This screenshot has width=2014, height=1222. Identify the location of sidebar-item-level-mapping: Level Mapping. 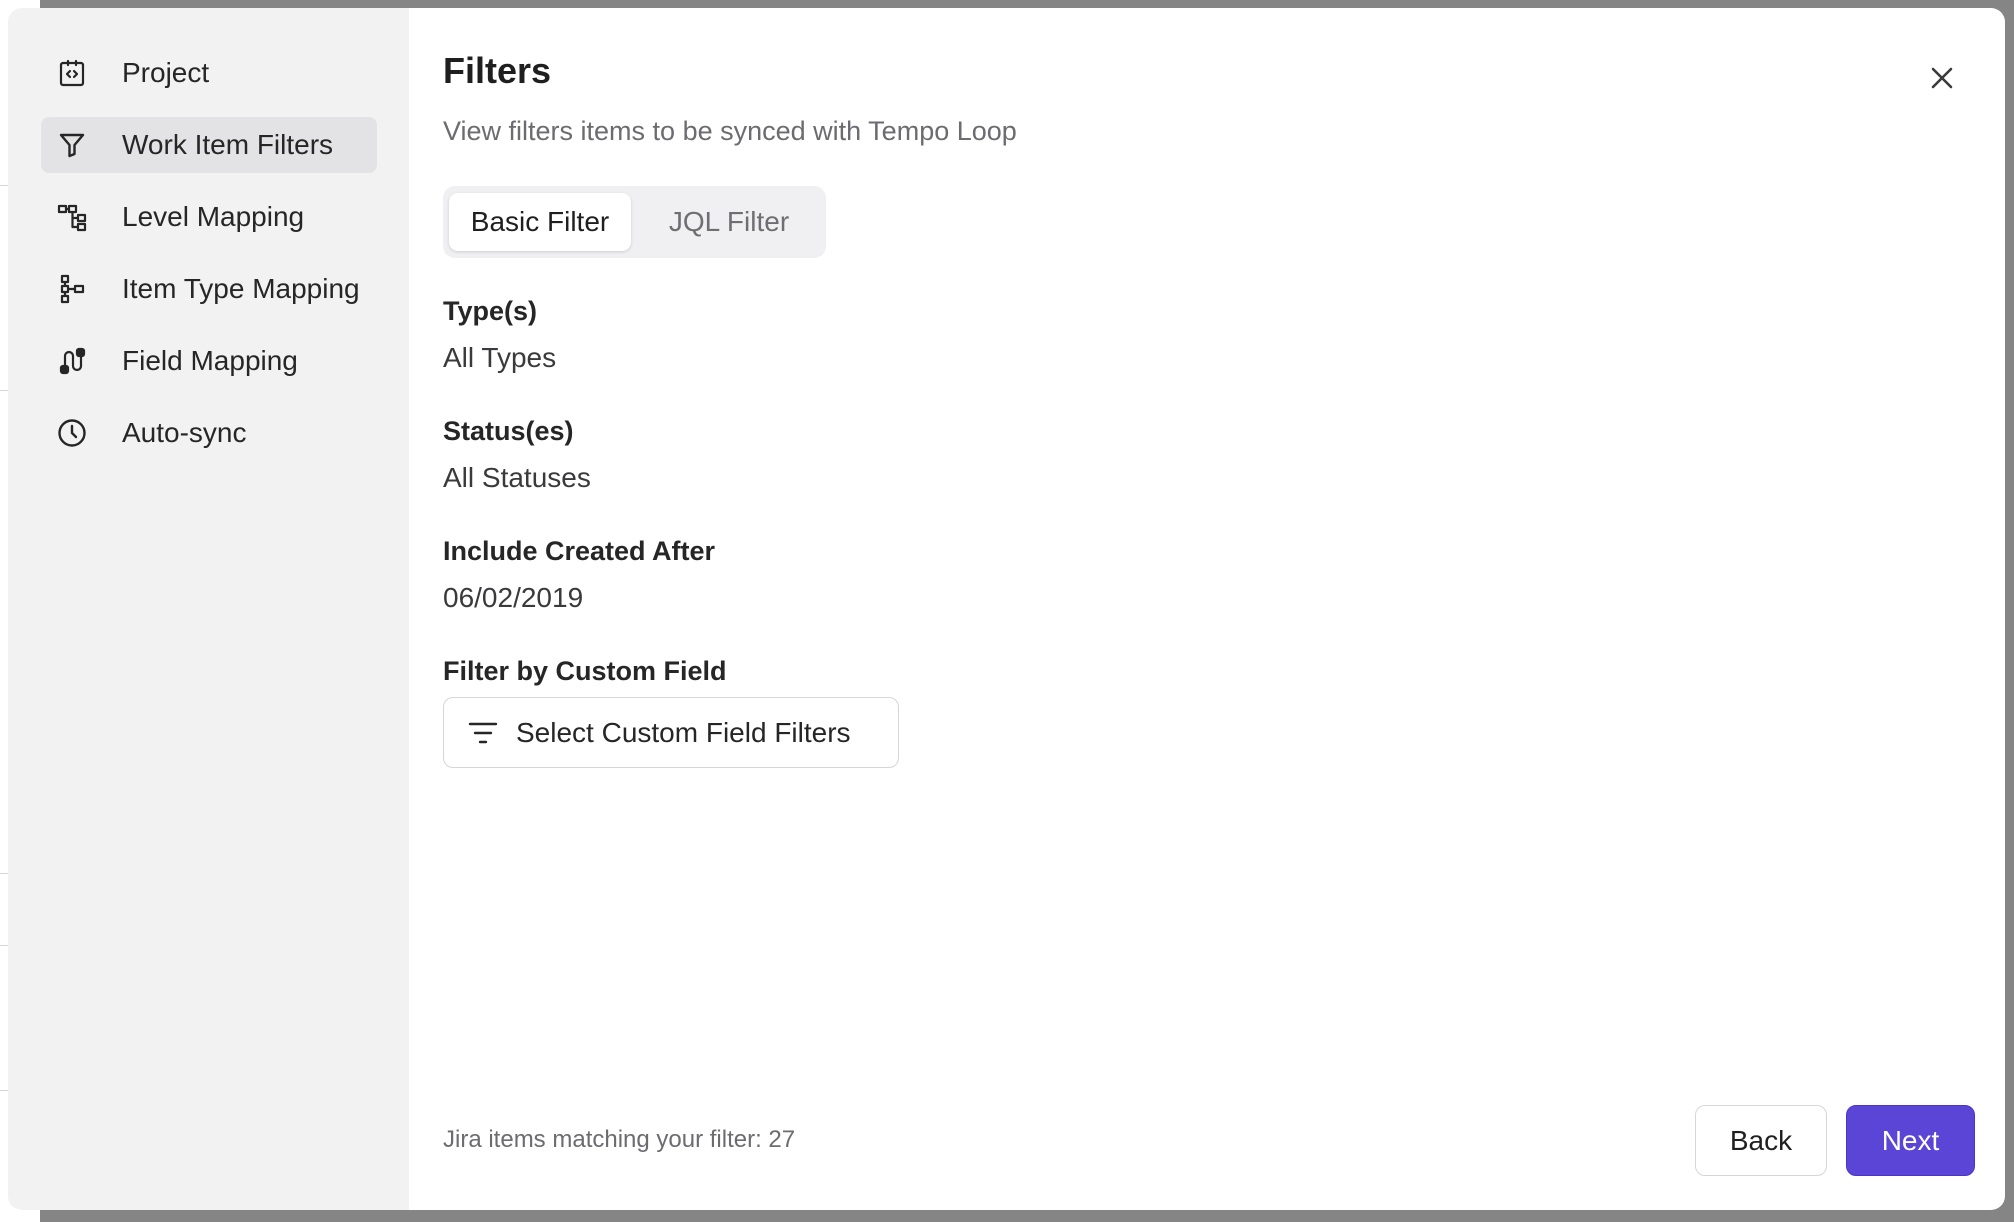
(209, 217).